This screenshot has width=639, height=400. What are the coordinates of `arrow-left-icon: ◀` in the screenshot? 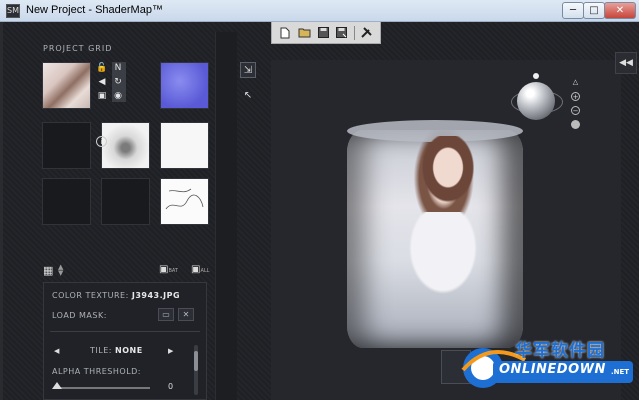 It's located at (102, 82).